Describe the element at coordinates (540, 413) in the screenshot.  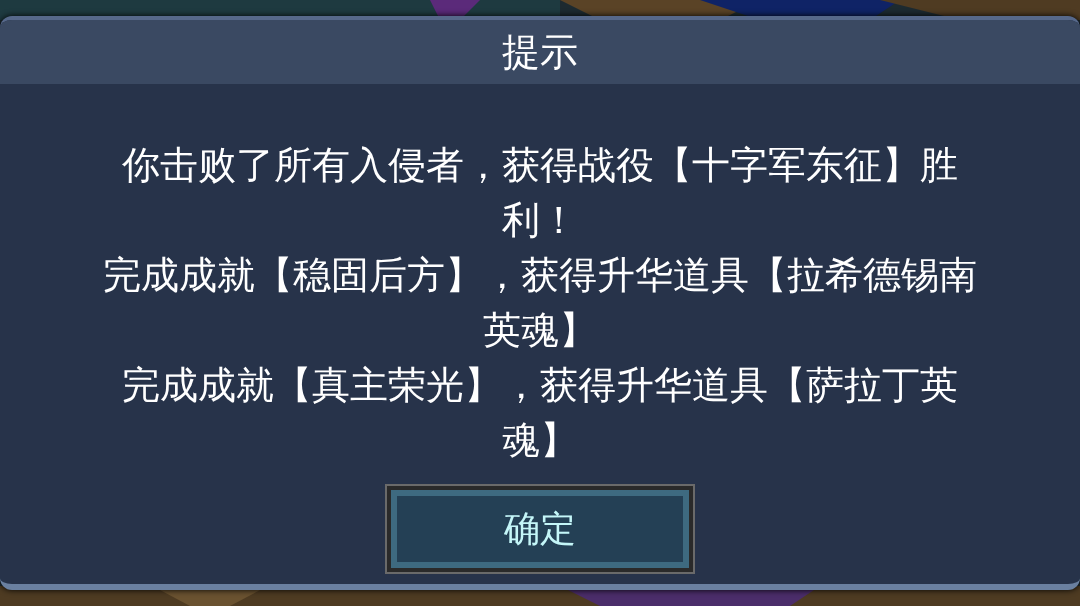
I see `message-text: 完成成就【真主荣光】，获得升华道具【萨拉丁英魂】` at that location.